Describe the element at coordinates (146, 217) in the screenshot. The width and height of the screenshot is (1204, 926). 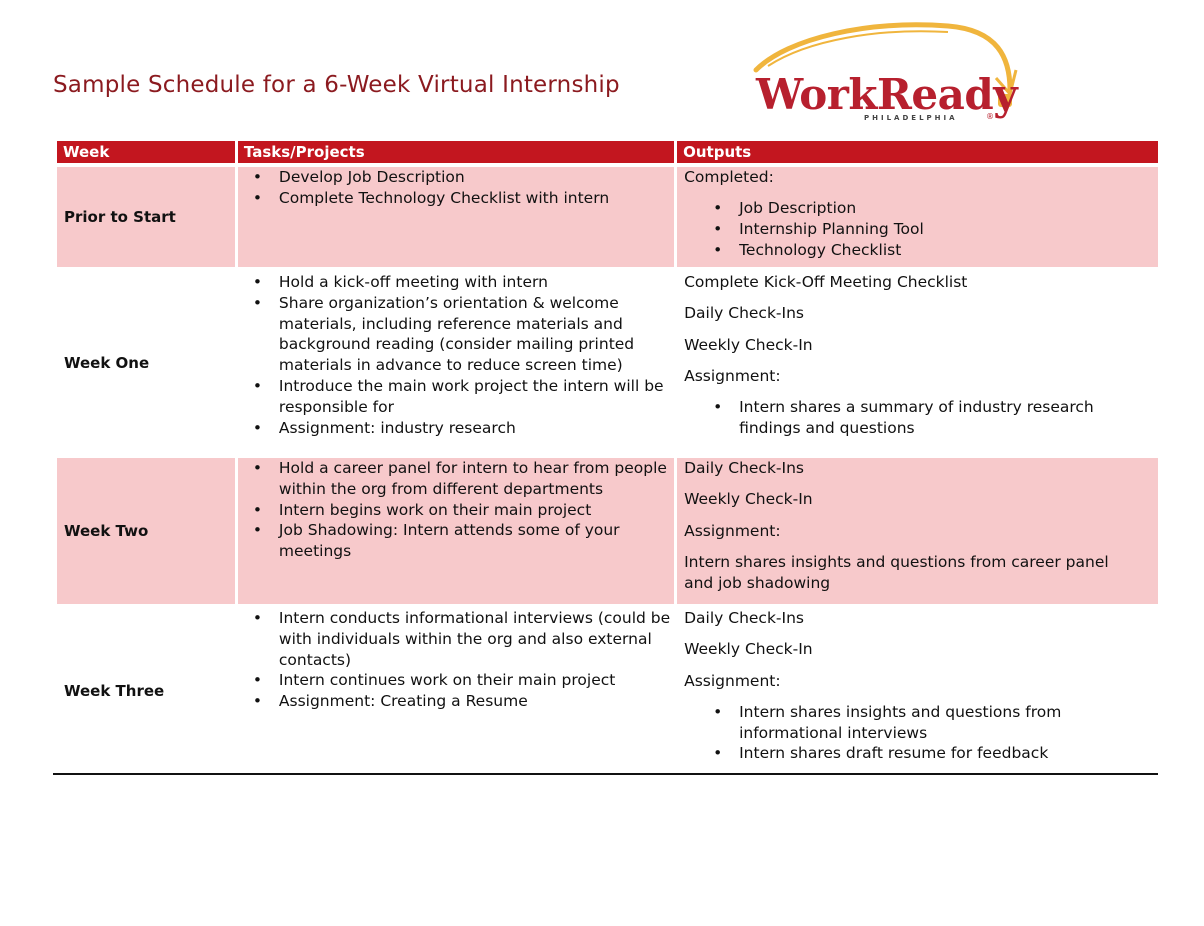
I see `week-label: Prior to Start` at that location.